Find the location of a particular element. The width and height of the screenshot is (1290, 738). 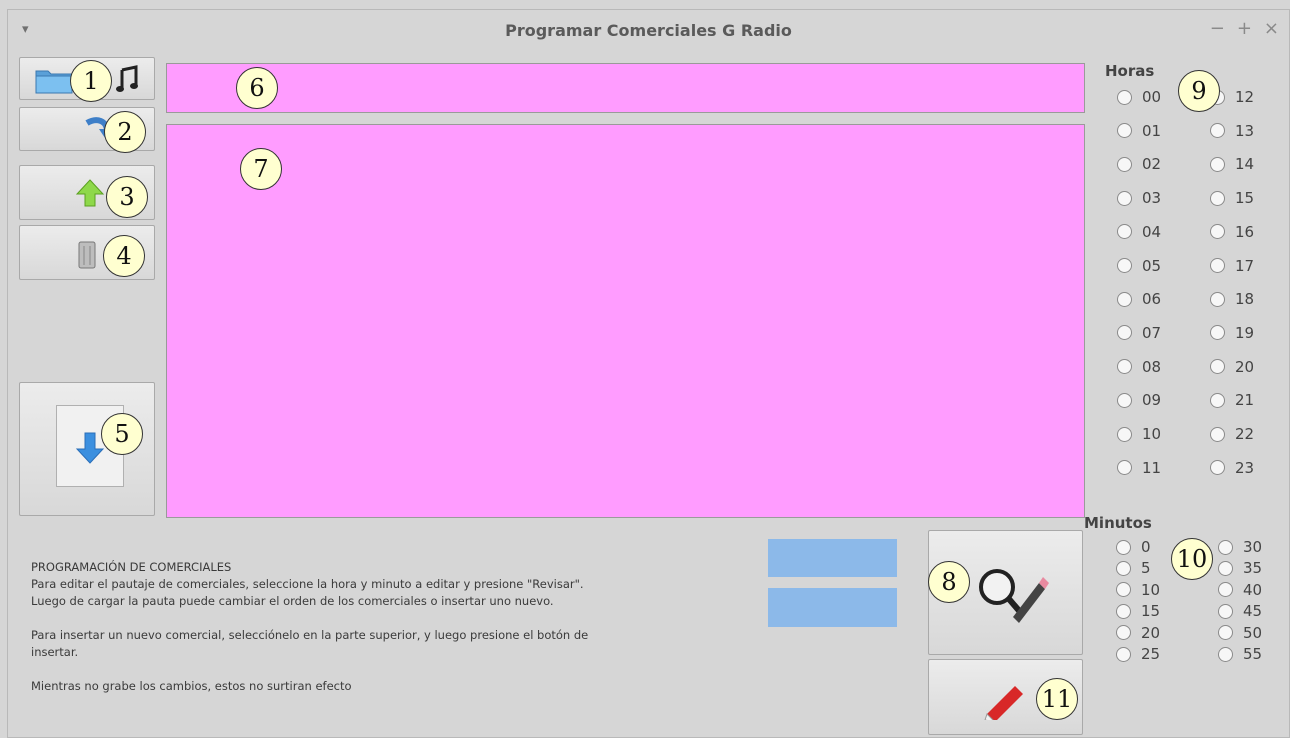

hour-label: 21 is located at coordinates (1245, 400).